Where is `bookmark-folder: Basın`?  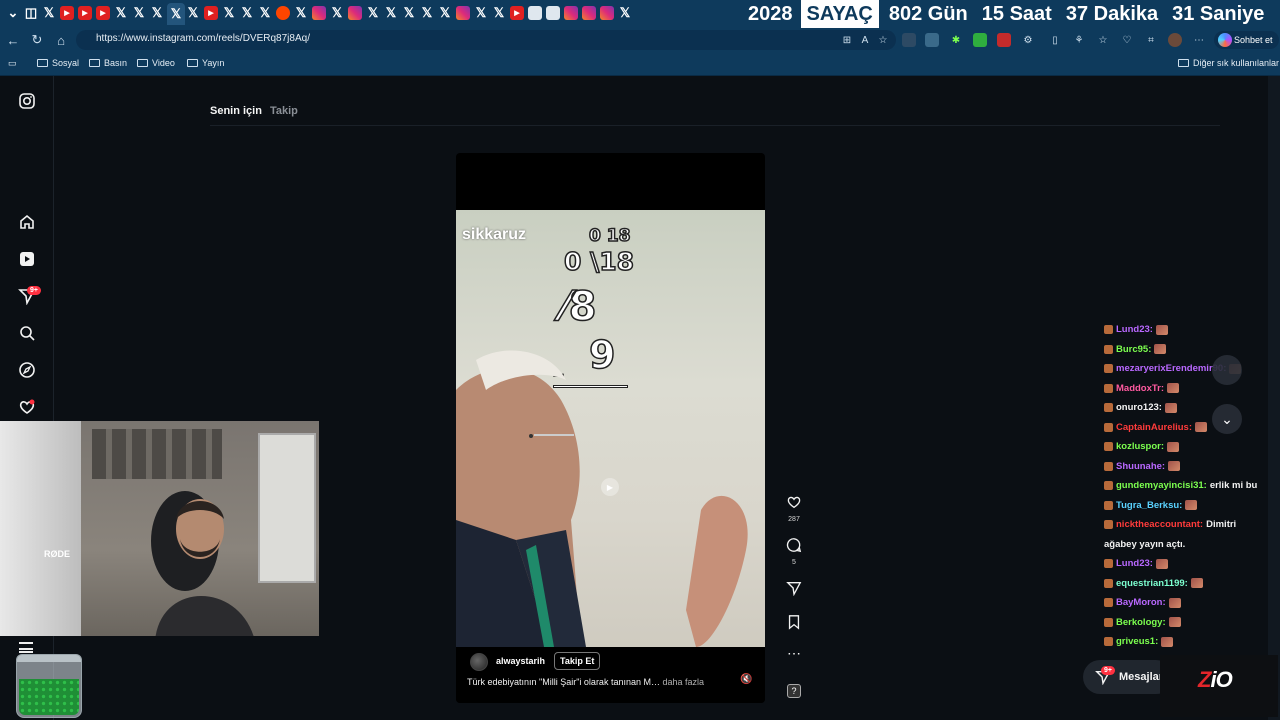
bookmark-folder: Basın is located at coordinates (108, 63).